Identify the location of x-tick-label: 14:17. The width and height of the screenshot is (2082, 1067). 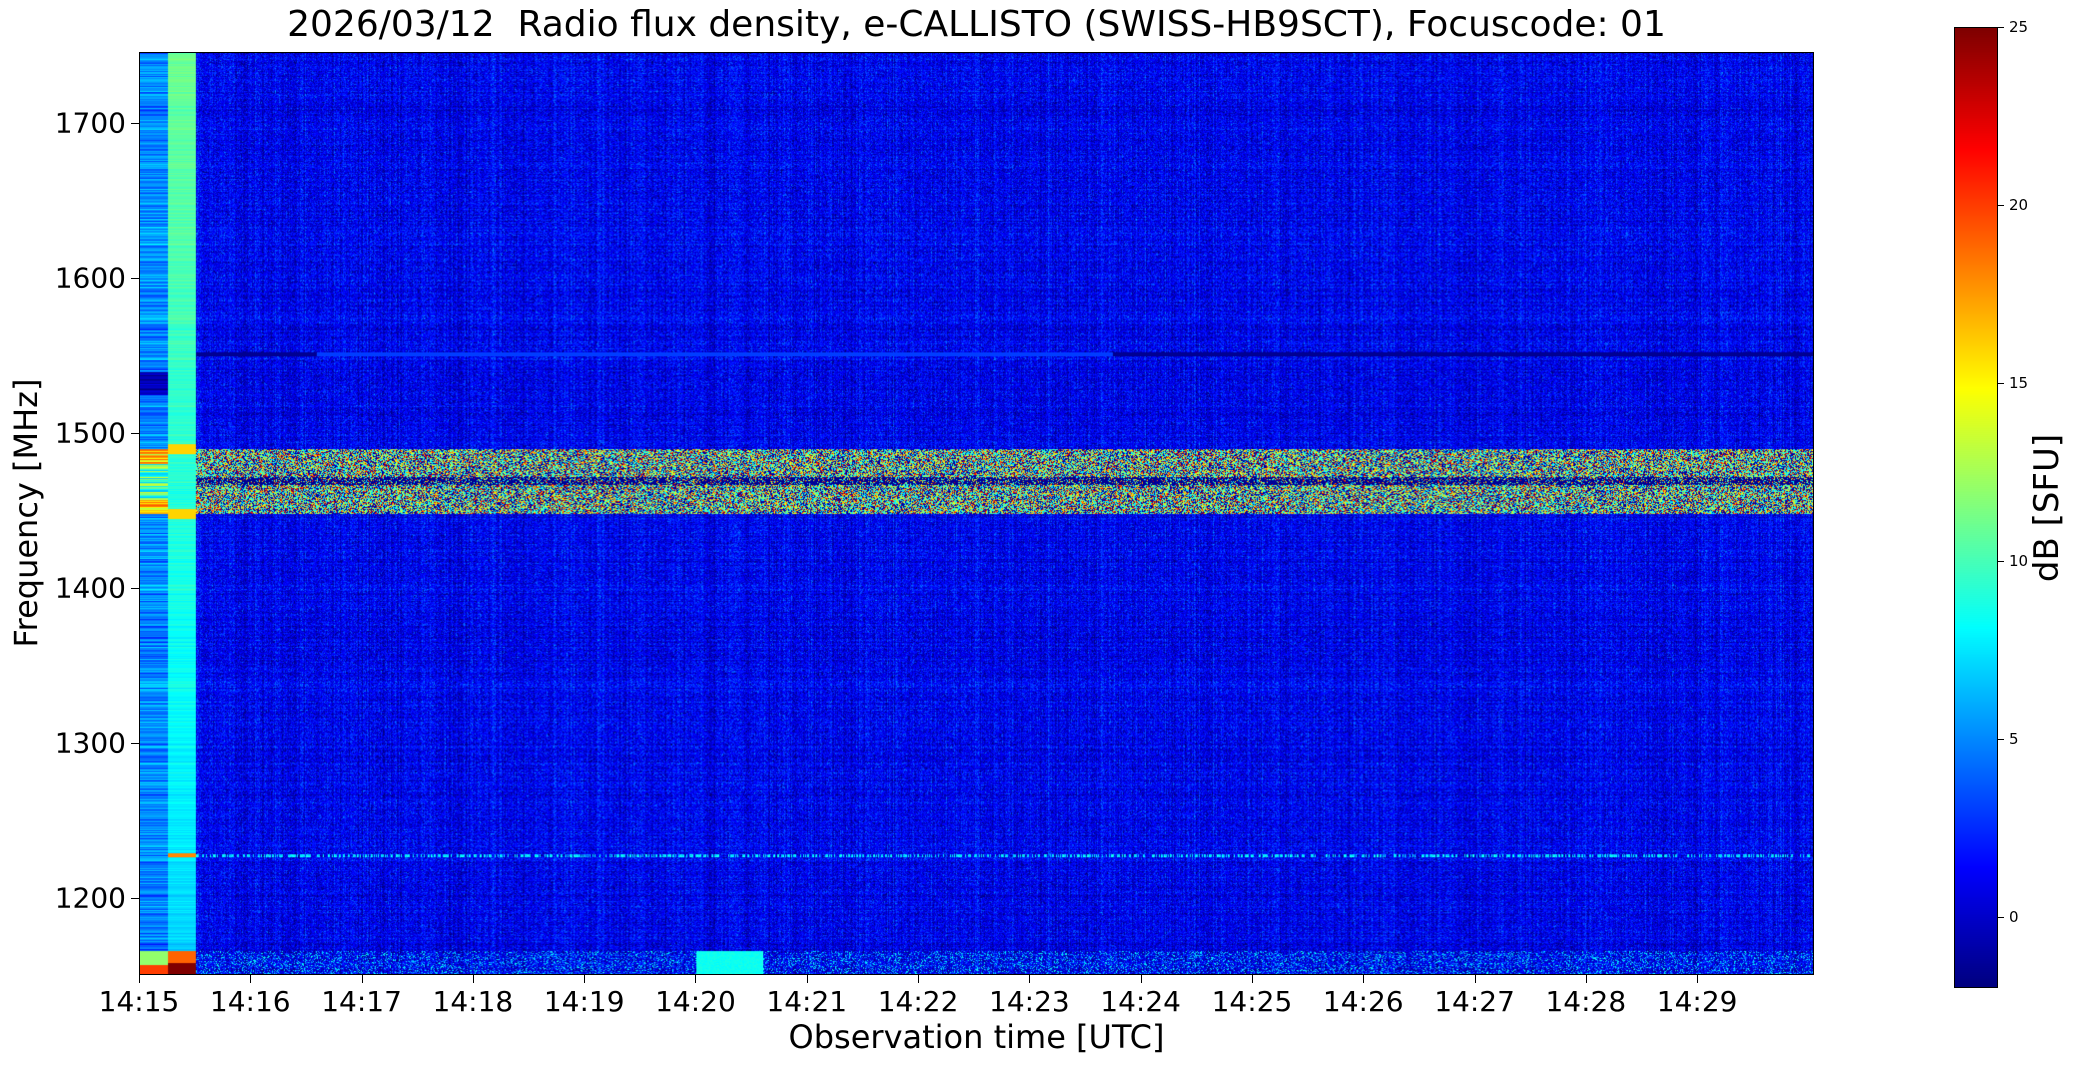
(361, 1001).